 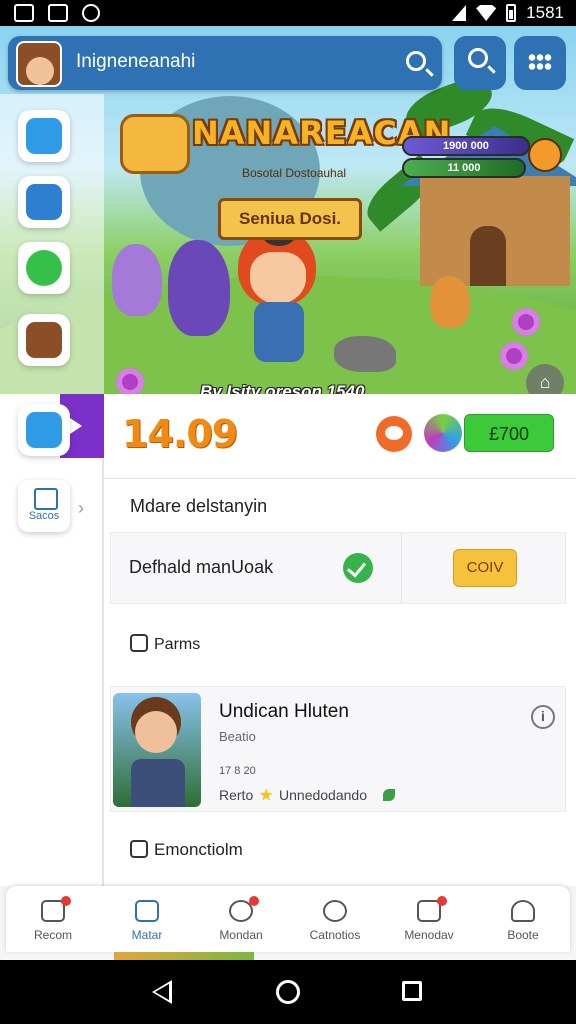 I want to click on game-card-footer: Rerto Unnedodando, so click(x=307, y=795).